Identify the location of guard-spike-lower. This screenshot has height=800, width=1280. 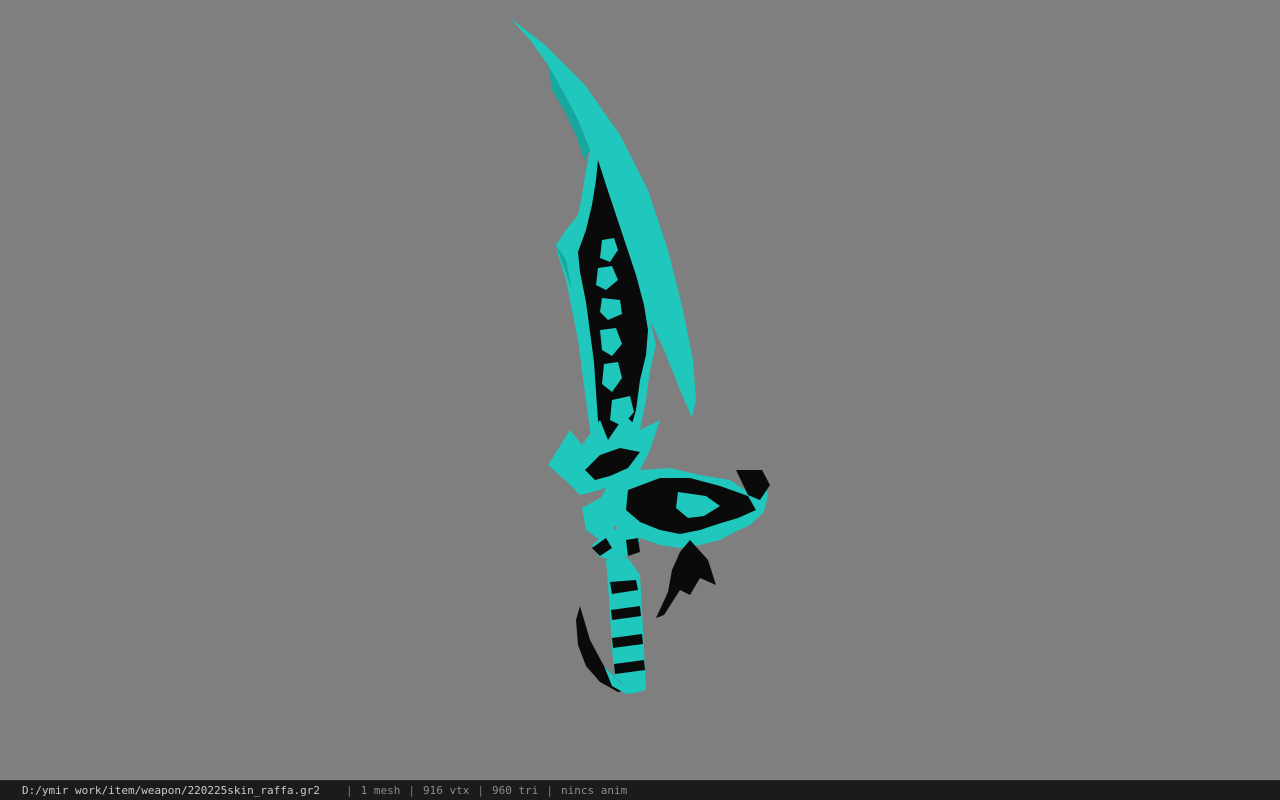
(686, 579).